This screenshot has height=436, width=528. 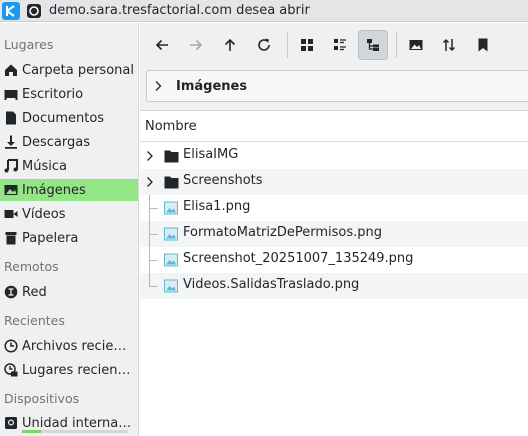 What do you see at coordinates (11, 70) in the screenshot?
I see `home-icon` at bounding box center [11, 70].